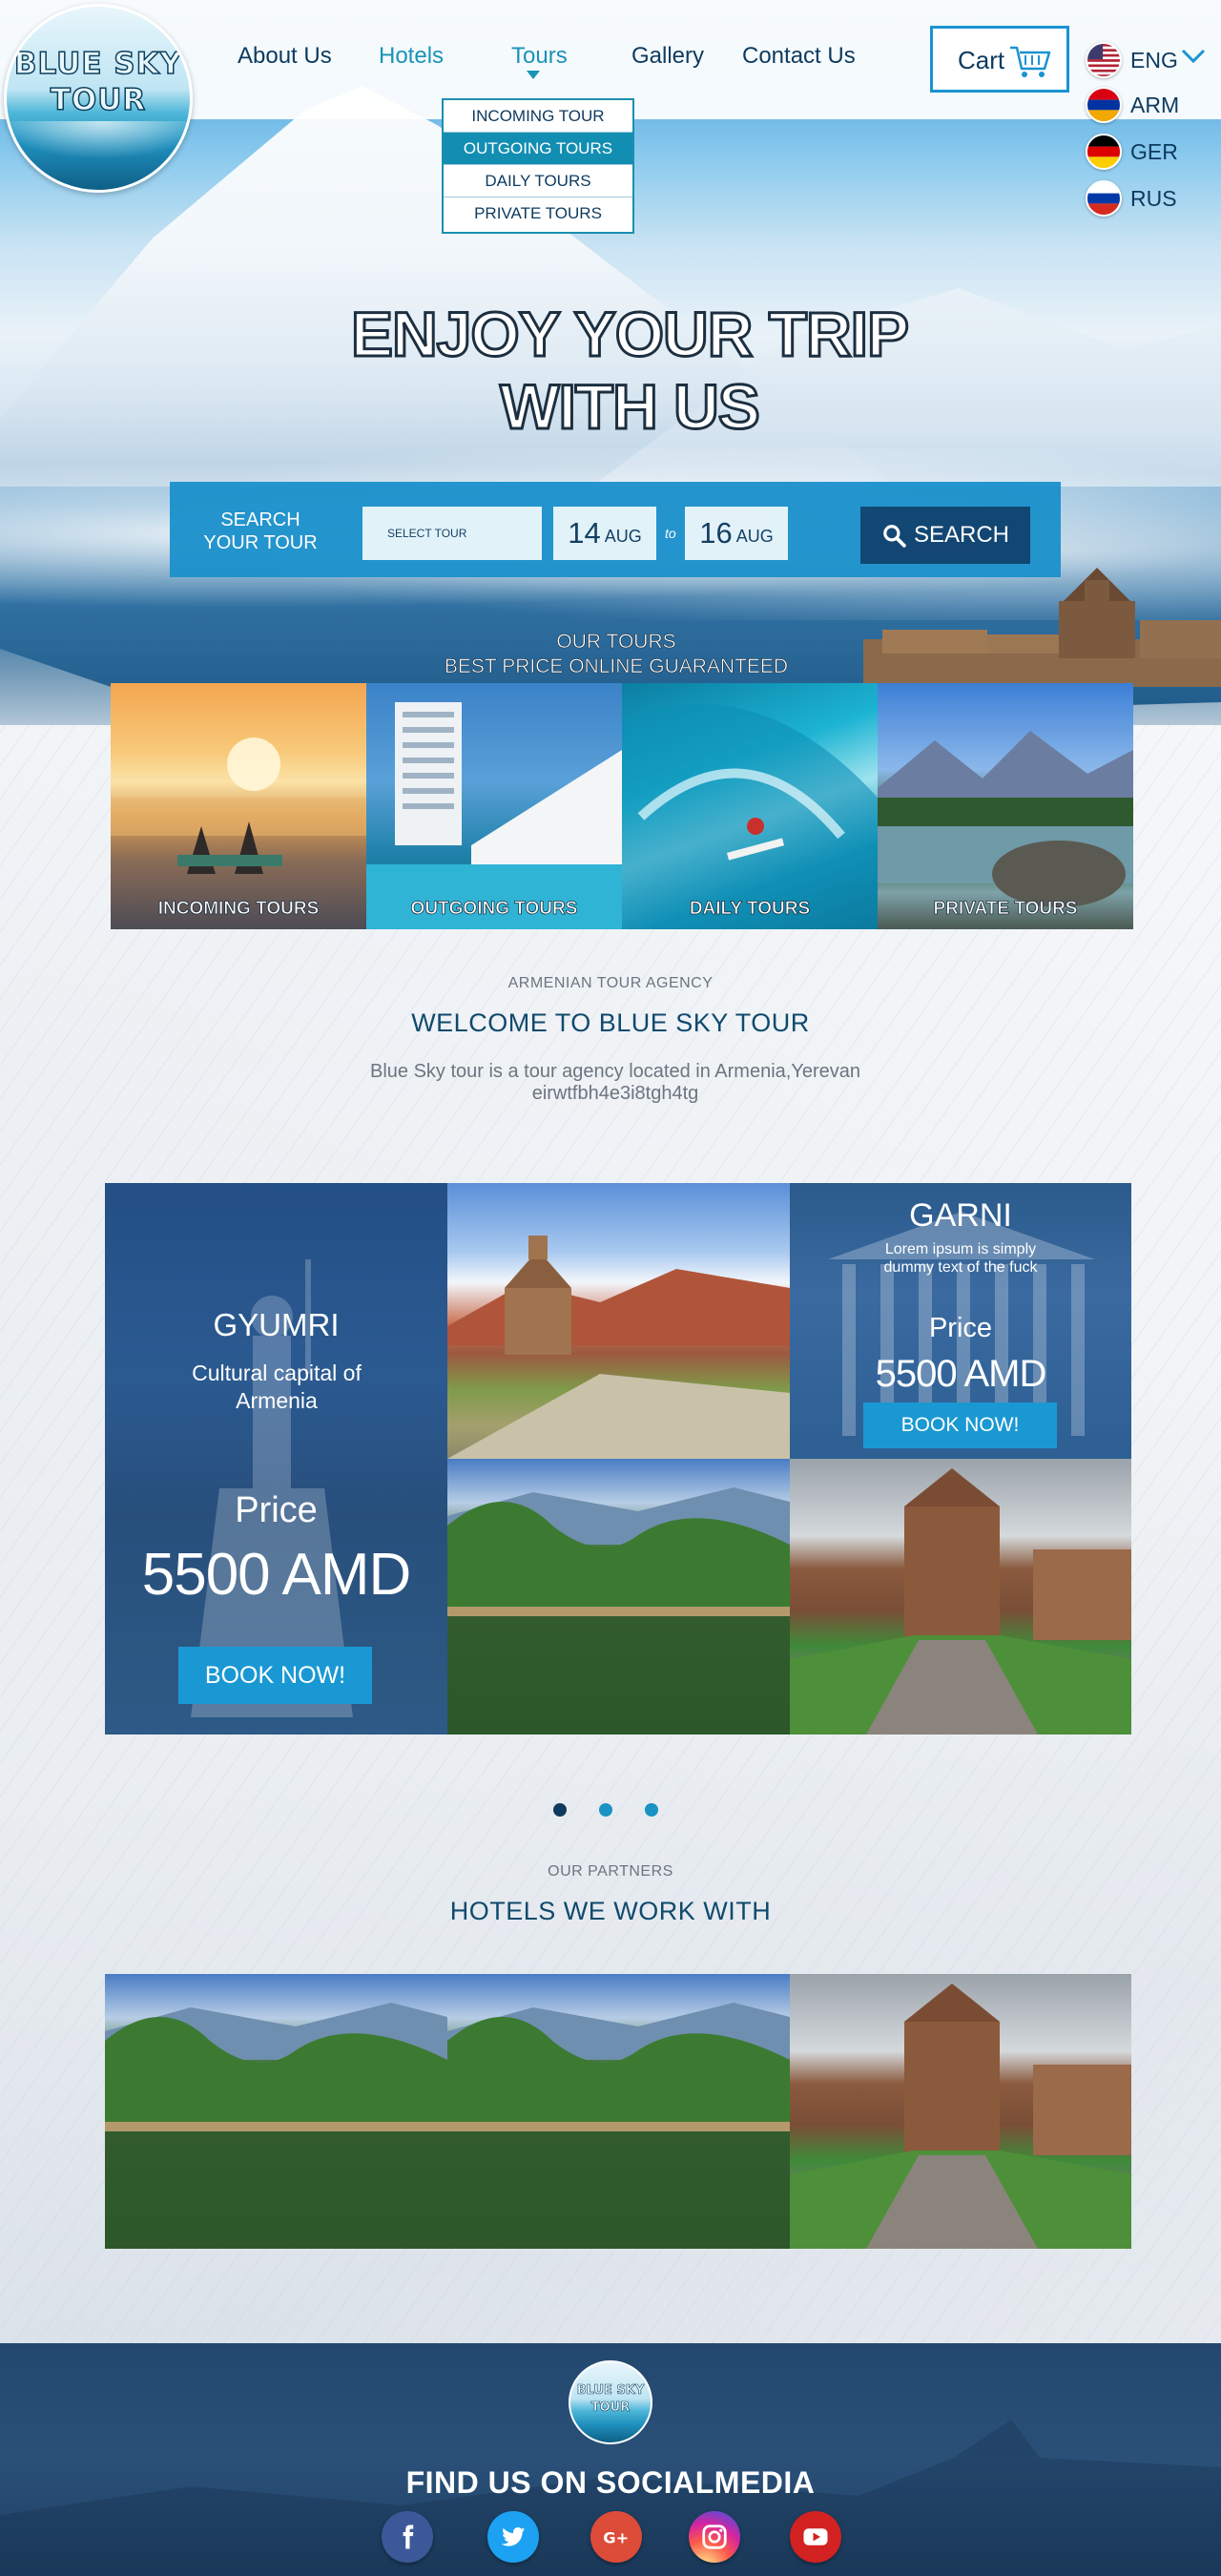 The image size is (1221, 2576). Describe the element at coordinates (276, 1510) in the screenshot. I see `gyumri-price-label: Price` at that location.